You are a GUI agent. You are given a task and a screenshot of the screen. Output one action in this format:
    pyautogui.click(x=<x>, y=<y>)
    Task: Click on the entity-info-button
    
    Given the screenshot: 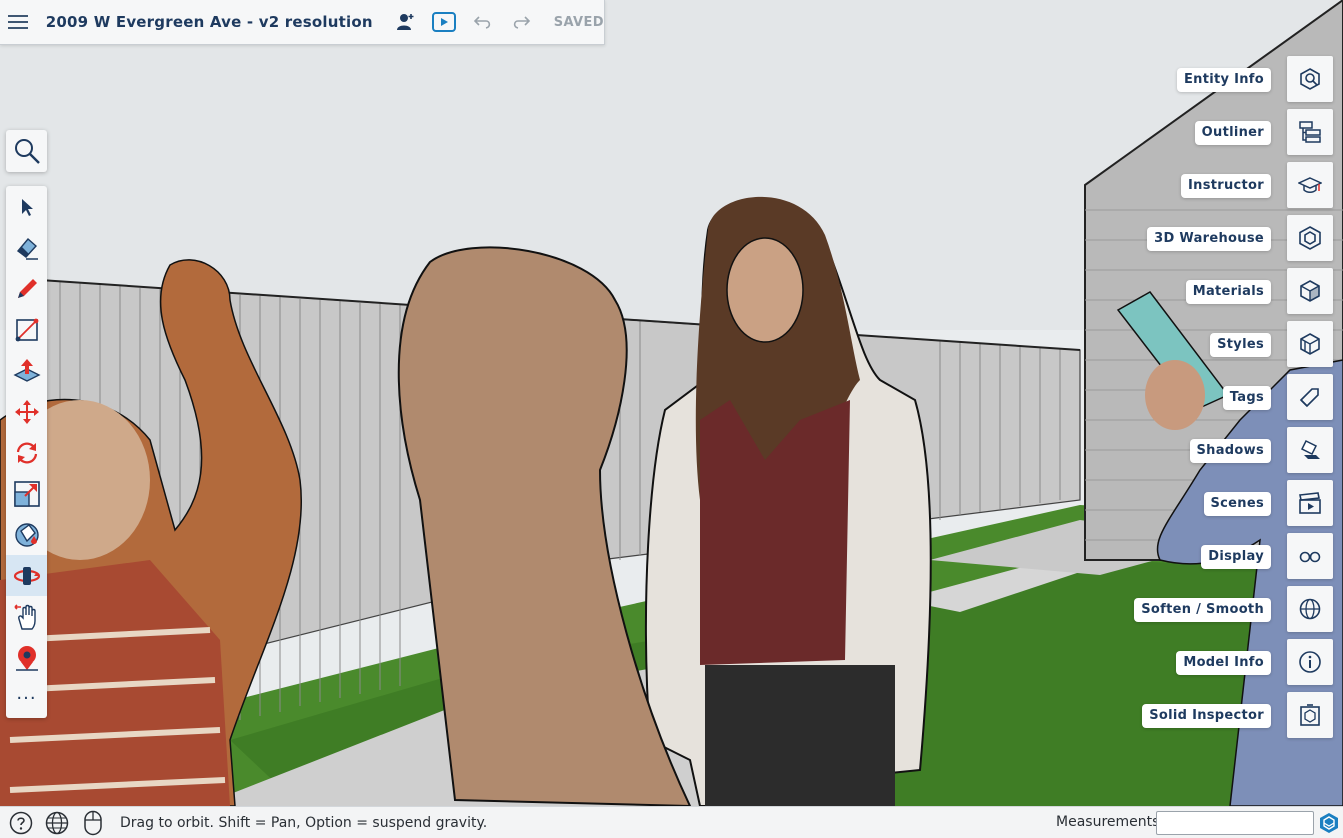 What is the action you would take?
    pyautogui.click(x=1310, y=79)
    